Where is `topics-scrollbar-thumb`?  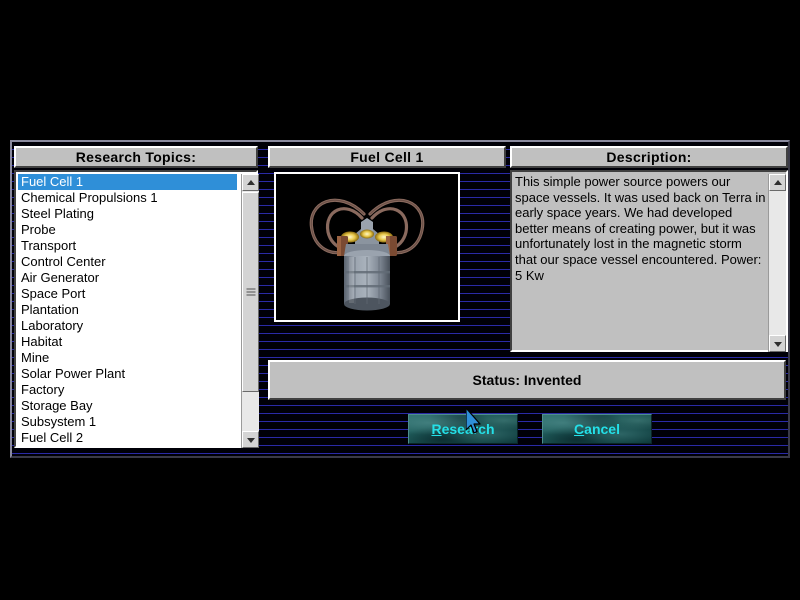 topics-scrollbar-thumb is located at coordinates (250, 292).